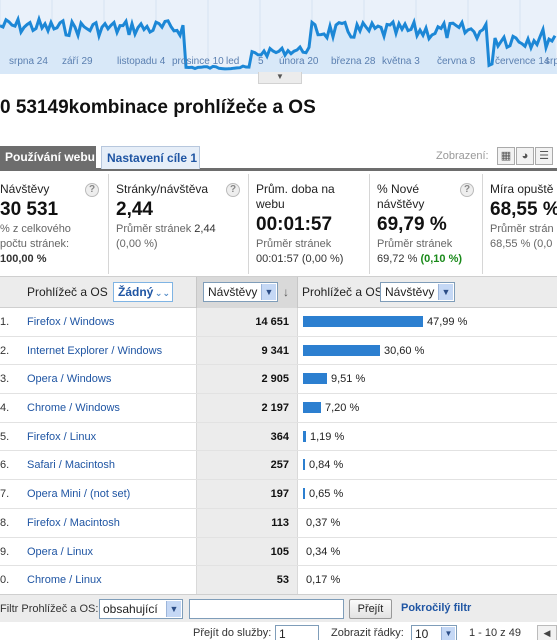  I want to click on sparkline-date-label: prosince 10, so click(198, 61).